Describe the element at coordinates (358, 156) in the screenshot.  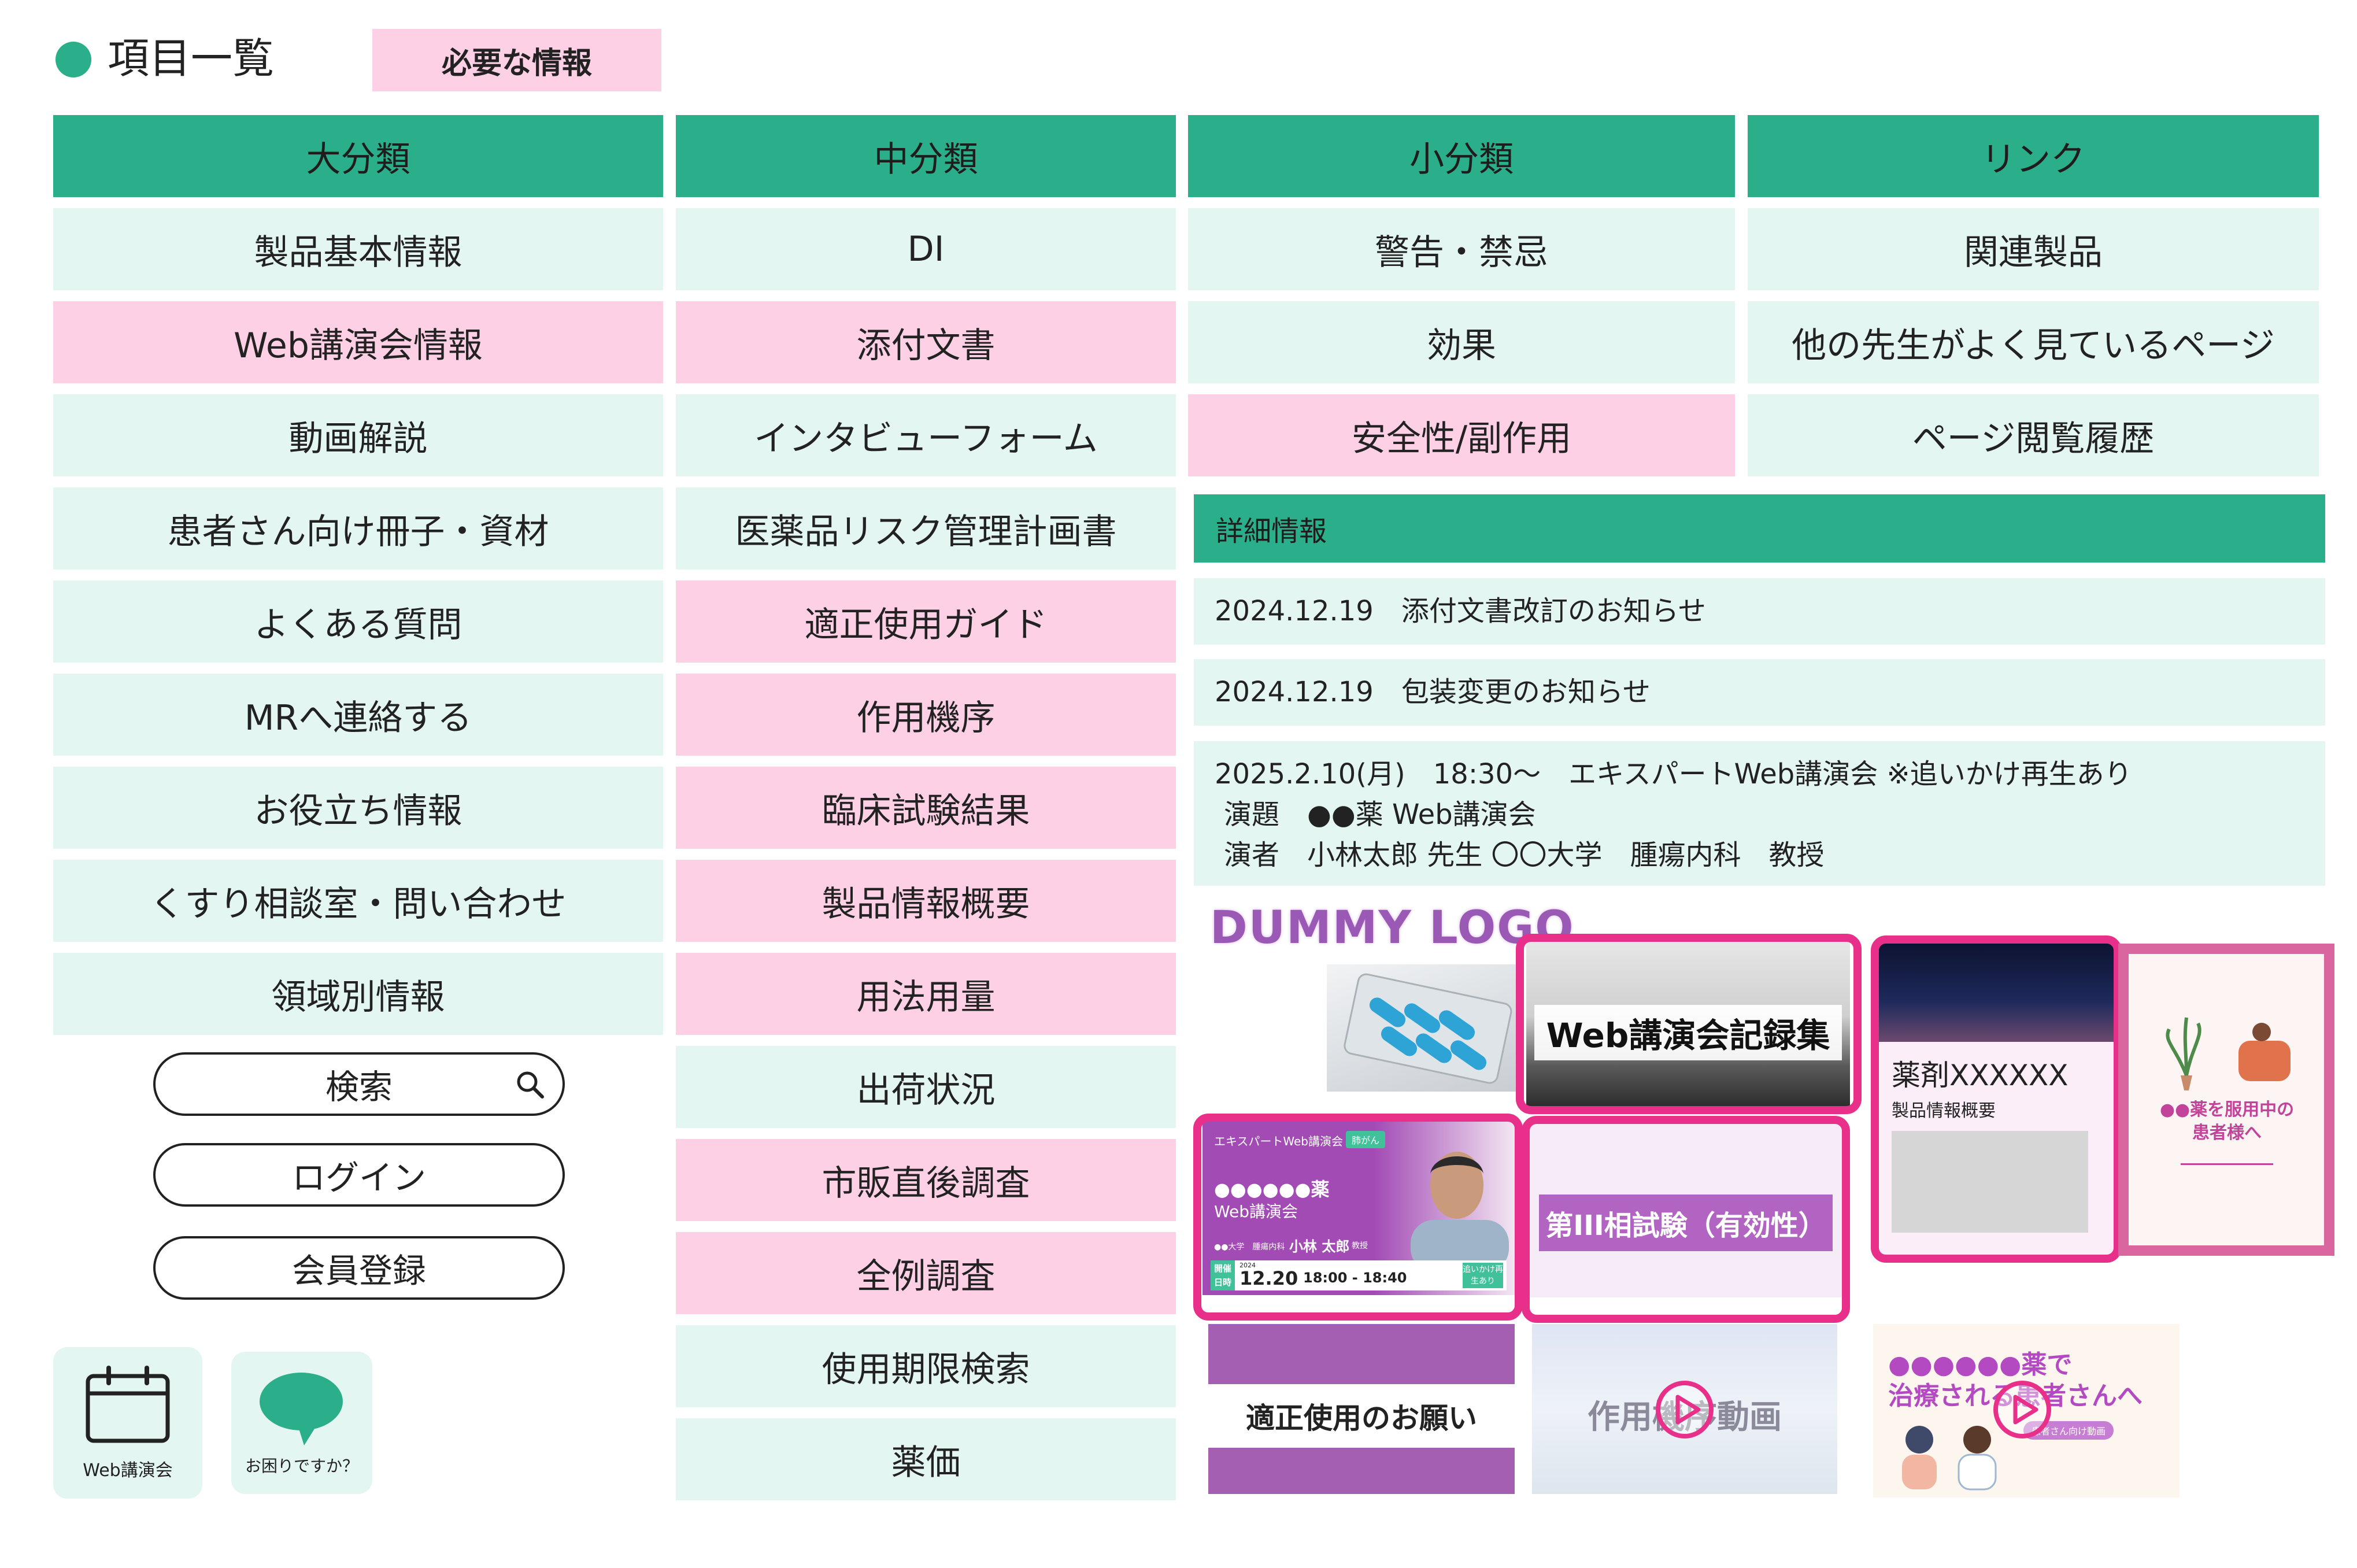
I see `header-large-category: 大分類` at that location.